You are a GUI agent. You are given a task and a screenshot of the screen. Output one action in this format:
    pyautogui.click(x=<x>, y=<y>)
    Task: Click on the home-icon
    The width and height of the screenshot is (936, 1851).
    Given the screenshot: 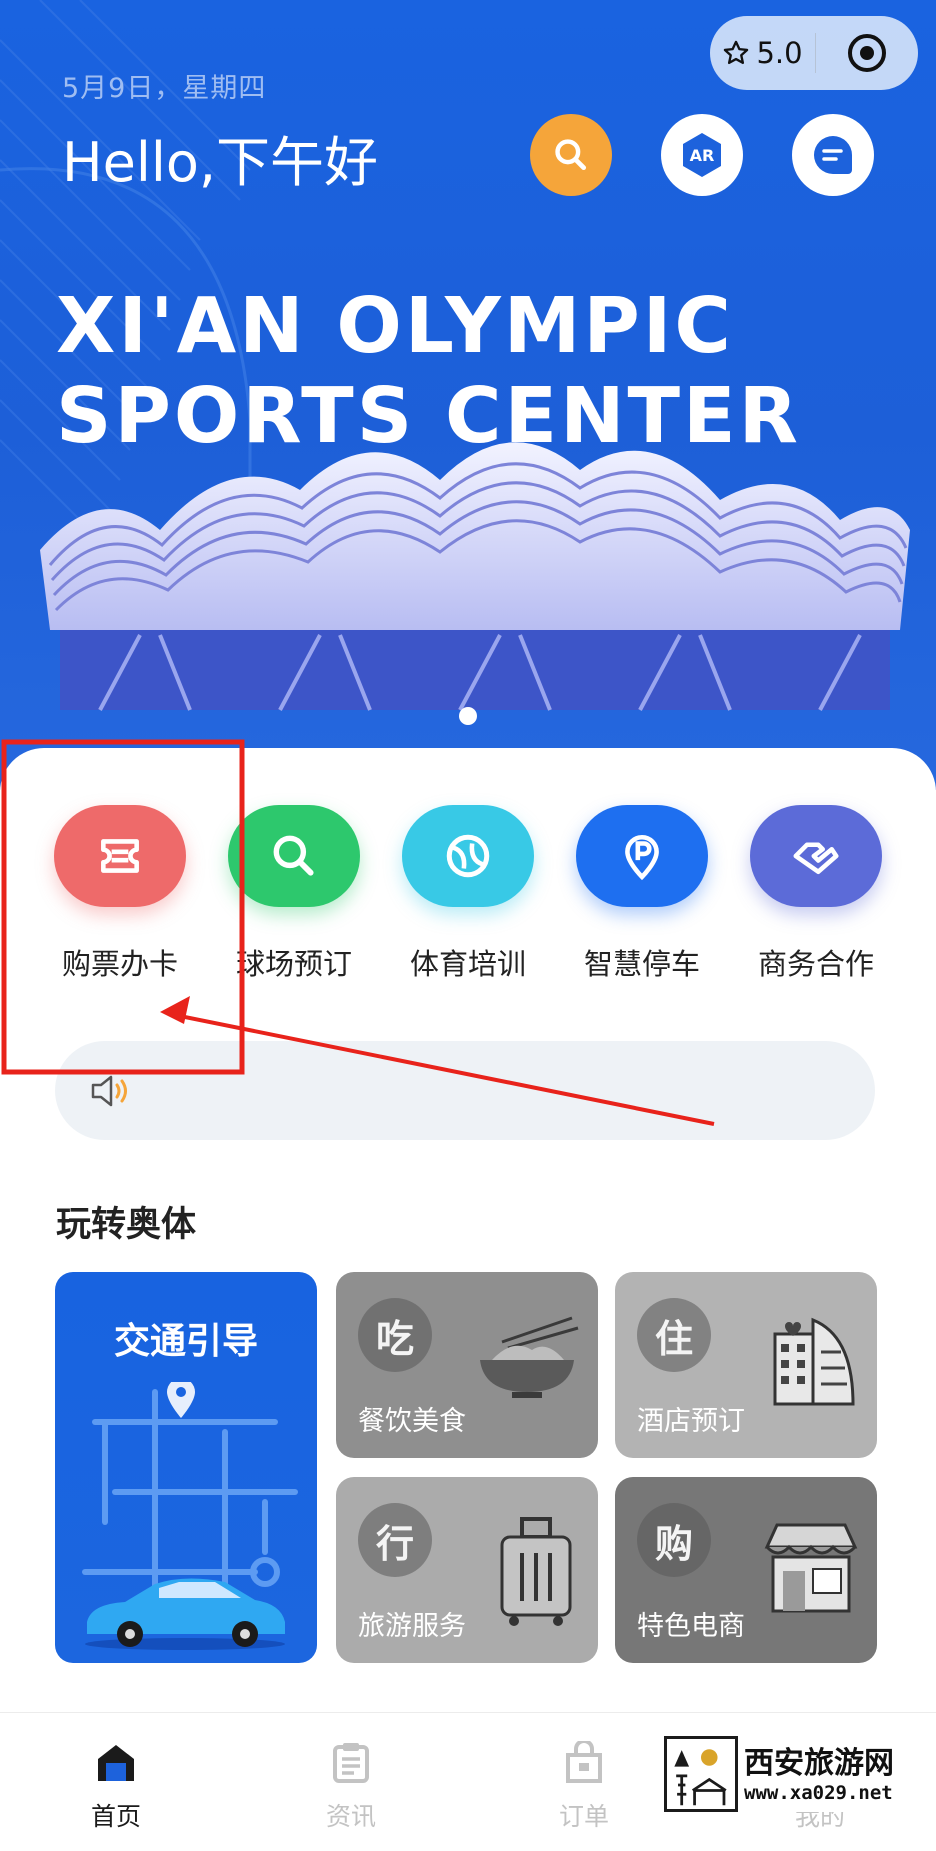 What is the action you would take?
    pyautogui.click(x=116, y=1763)
    